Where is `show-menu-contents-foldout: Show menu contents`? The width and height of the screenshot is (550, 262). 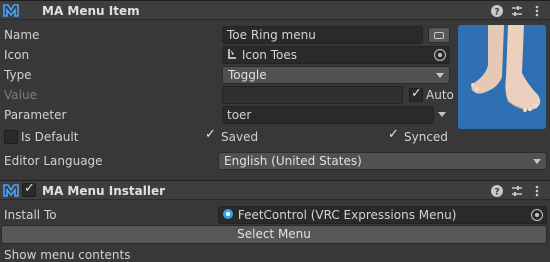
show-menu-contents-foldout: Show menu contents is located at coordinates (67, 255).